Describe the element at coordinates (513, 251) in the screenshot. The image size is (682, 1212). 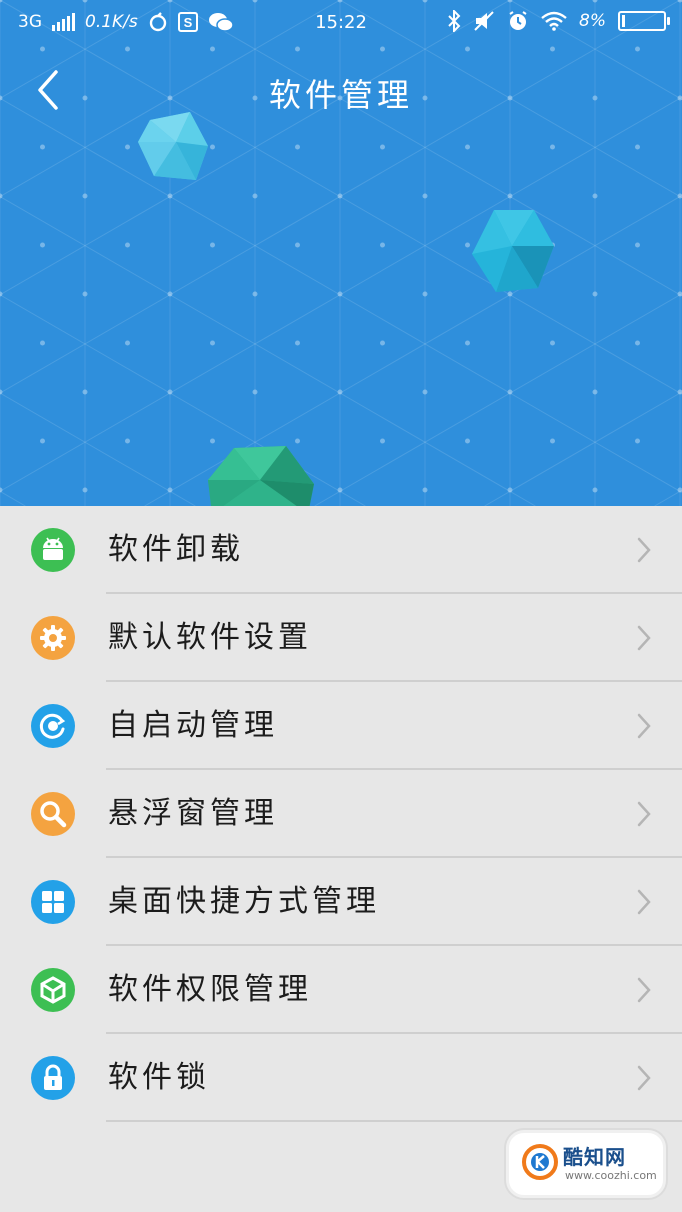
I see `gem-decoration-medium` at that location.